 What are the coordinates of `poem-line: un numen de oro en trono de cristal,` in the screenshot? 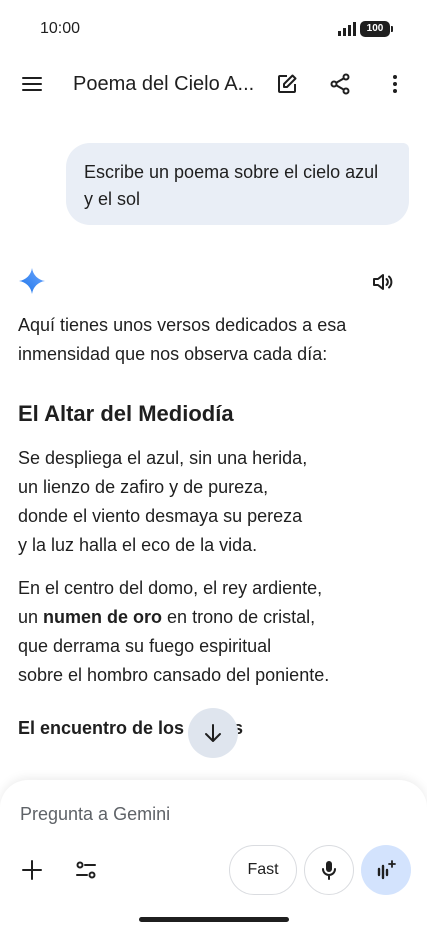 It's located at (213, 617).